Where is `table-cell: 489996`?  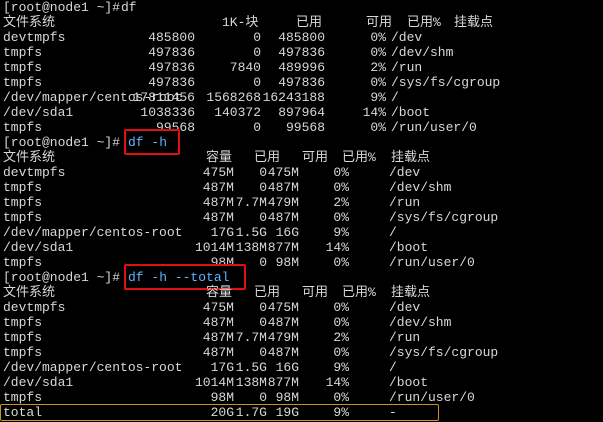 table-cell: 489996 is located at coordinates (301, 67).